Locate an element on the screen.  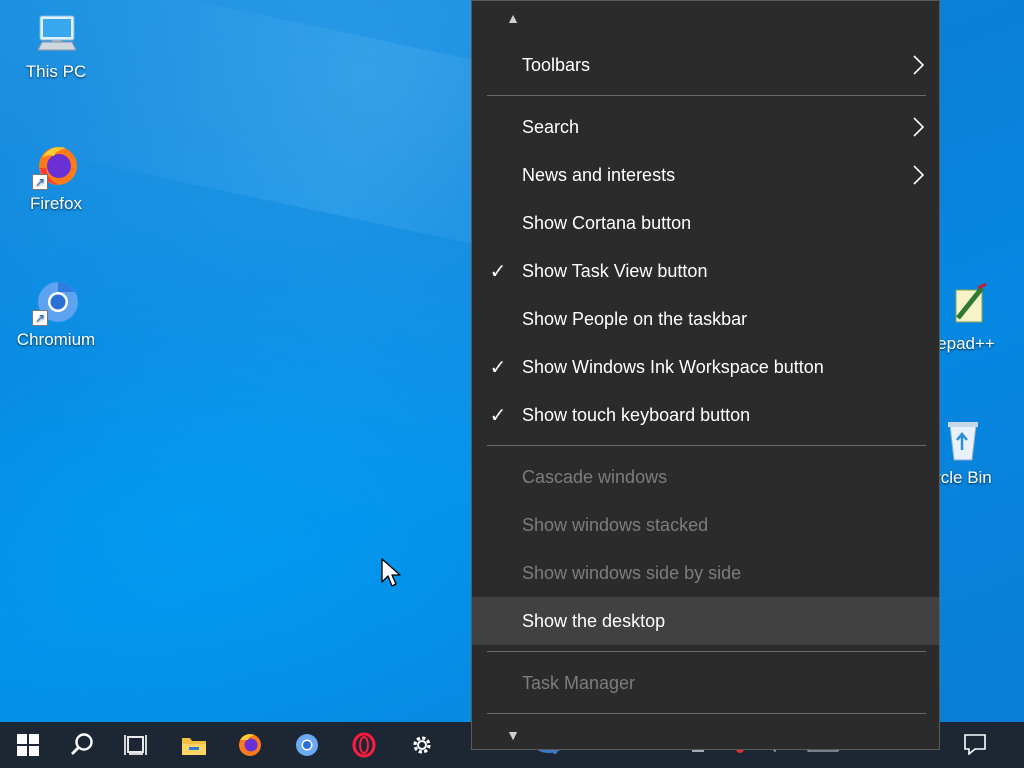
desktop-icon-label: Chromium is located at coordinates (56, 339).